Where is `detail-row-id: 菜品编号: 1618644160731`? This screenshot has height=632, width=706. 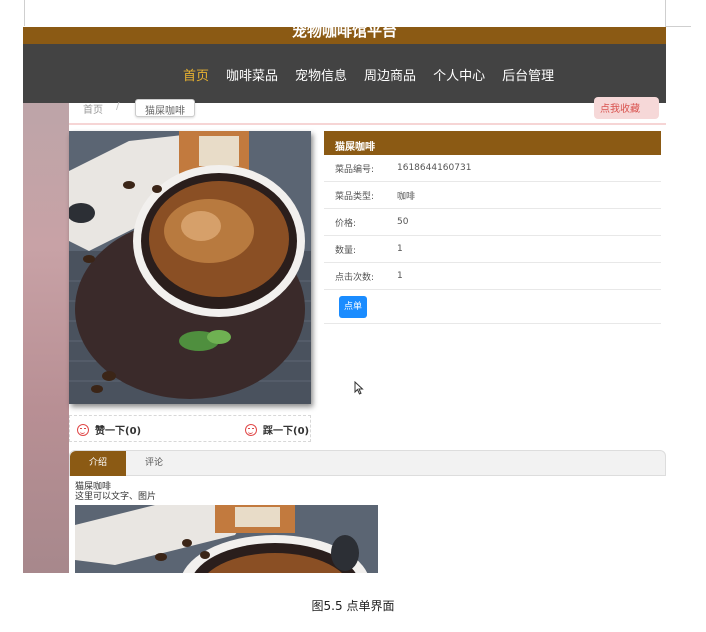 detail-row-id: 菜品编号: 1618644160731 is located at coordinates (492, 168).